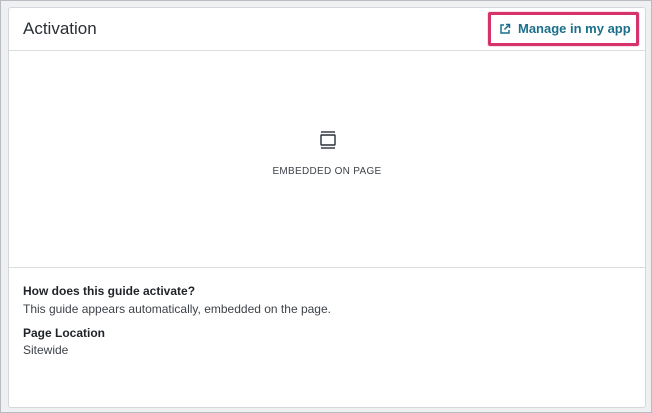  What do you see at coordinates (60, 28) in the screenshot?
I see `card-title: Activation` at bounding box center [60, 28].